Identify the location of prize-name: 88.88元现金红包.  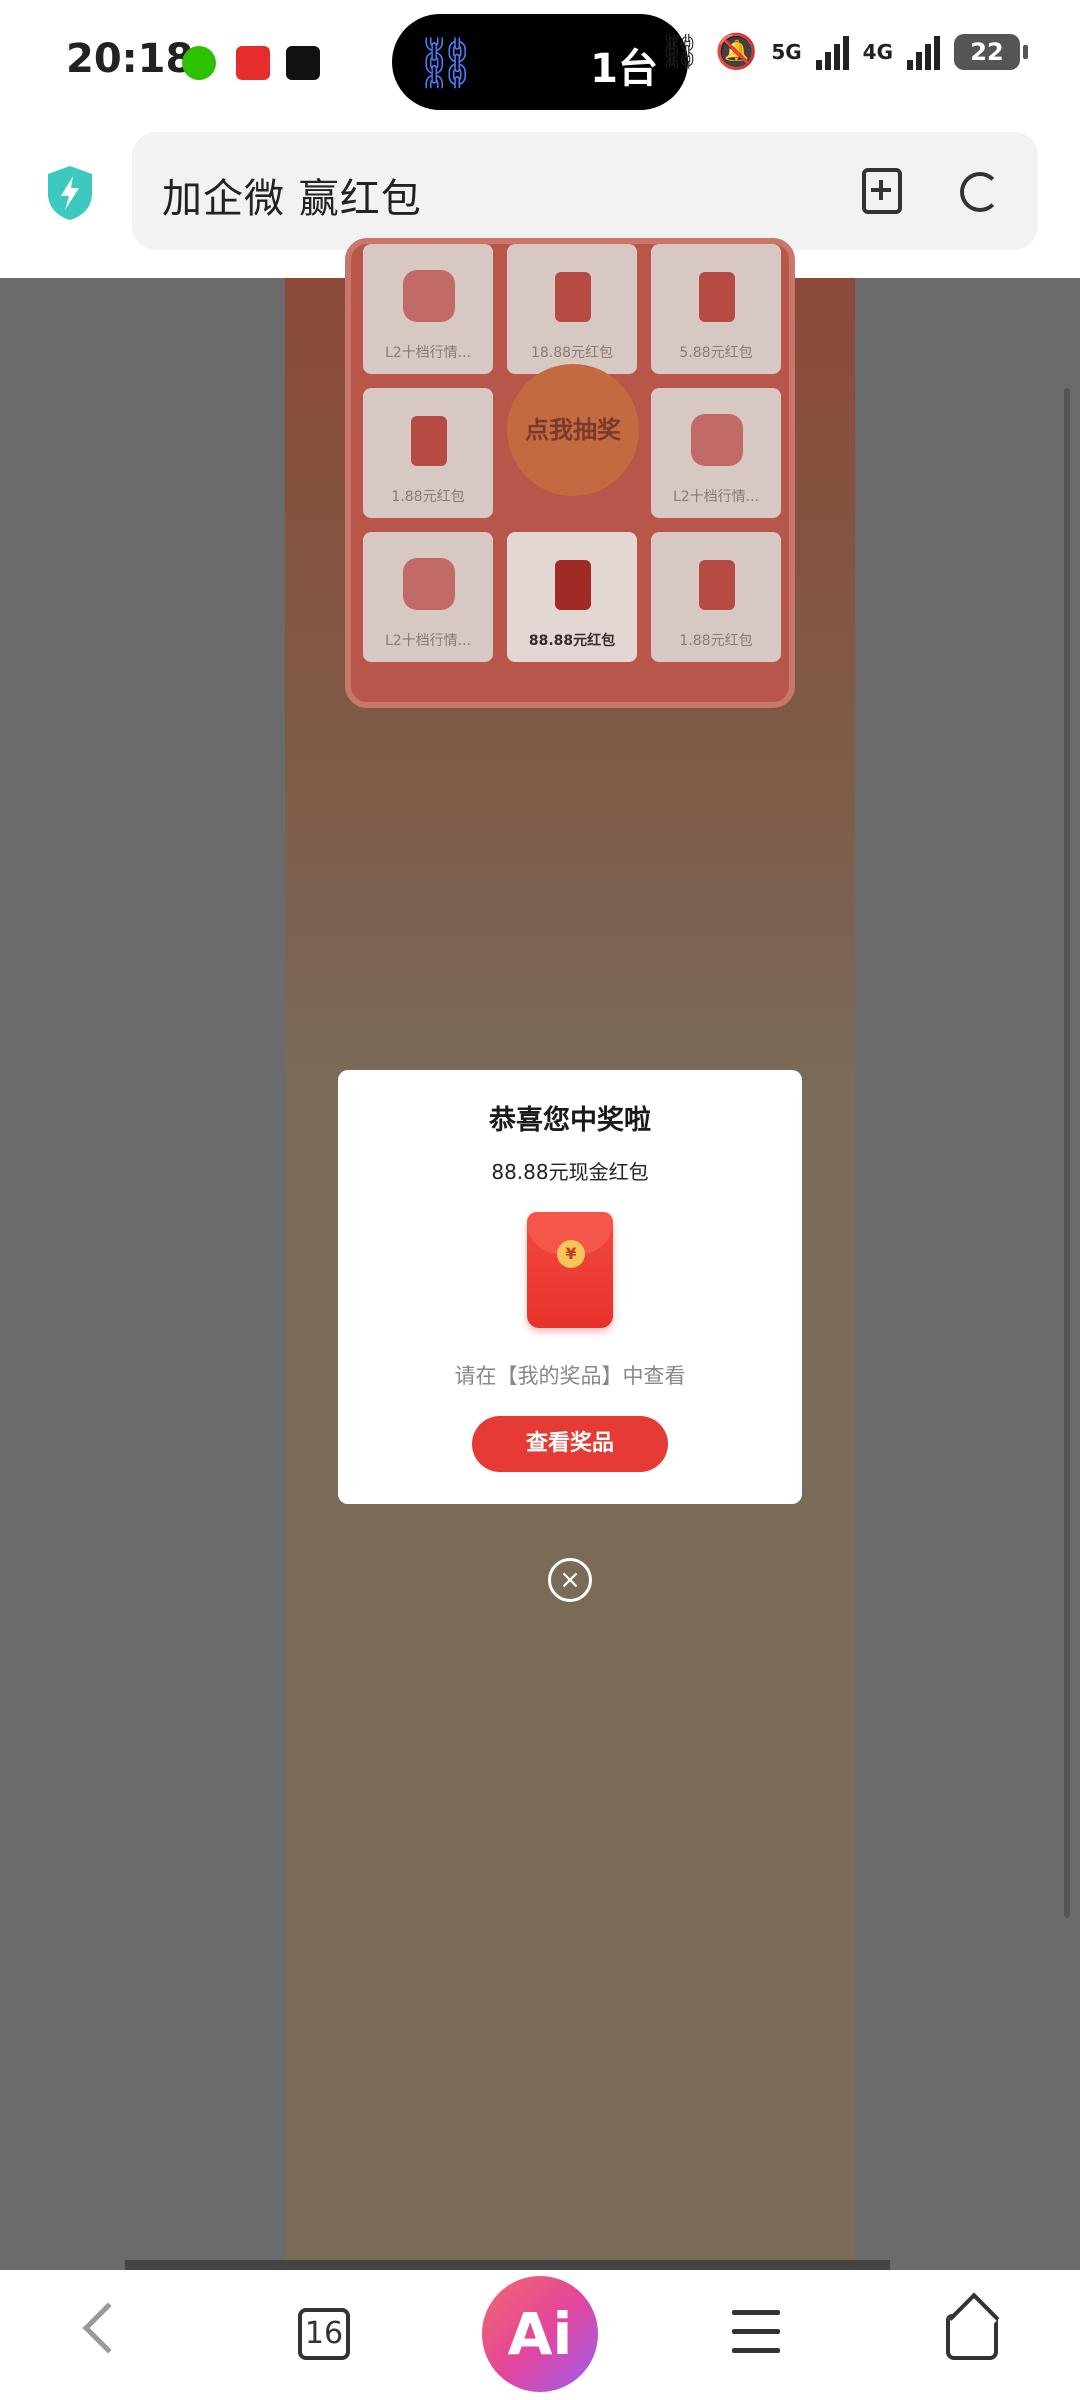
(570, 1172).